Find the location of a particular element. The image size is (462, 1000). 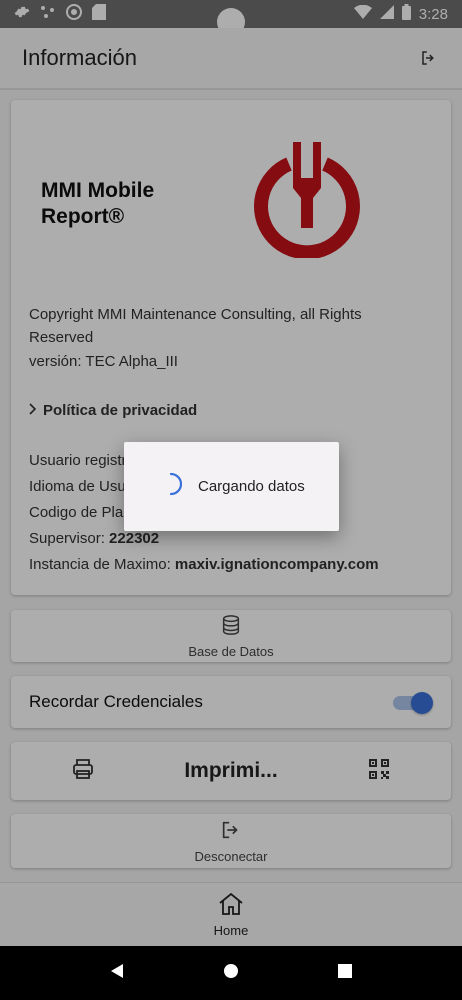

home-circle-icon is located at coordinates (231, 973).